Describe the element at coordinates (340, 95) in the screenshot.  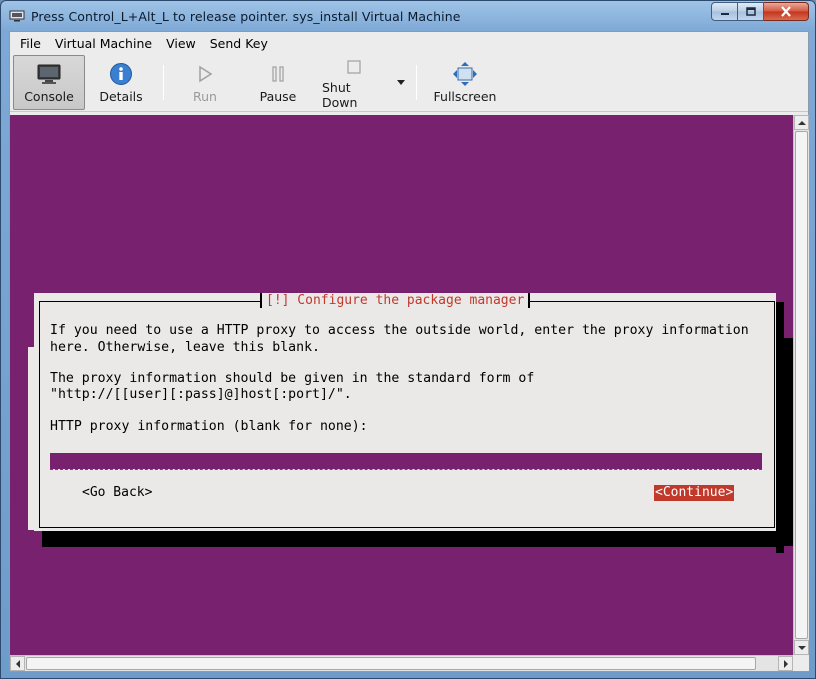
I see `shutdown-label: Shut Down` at that location.